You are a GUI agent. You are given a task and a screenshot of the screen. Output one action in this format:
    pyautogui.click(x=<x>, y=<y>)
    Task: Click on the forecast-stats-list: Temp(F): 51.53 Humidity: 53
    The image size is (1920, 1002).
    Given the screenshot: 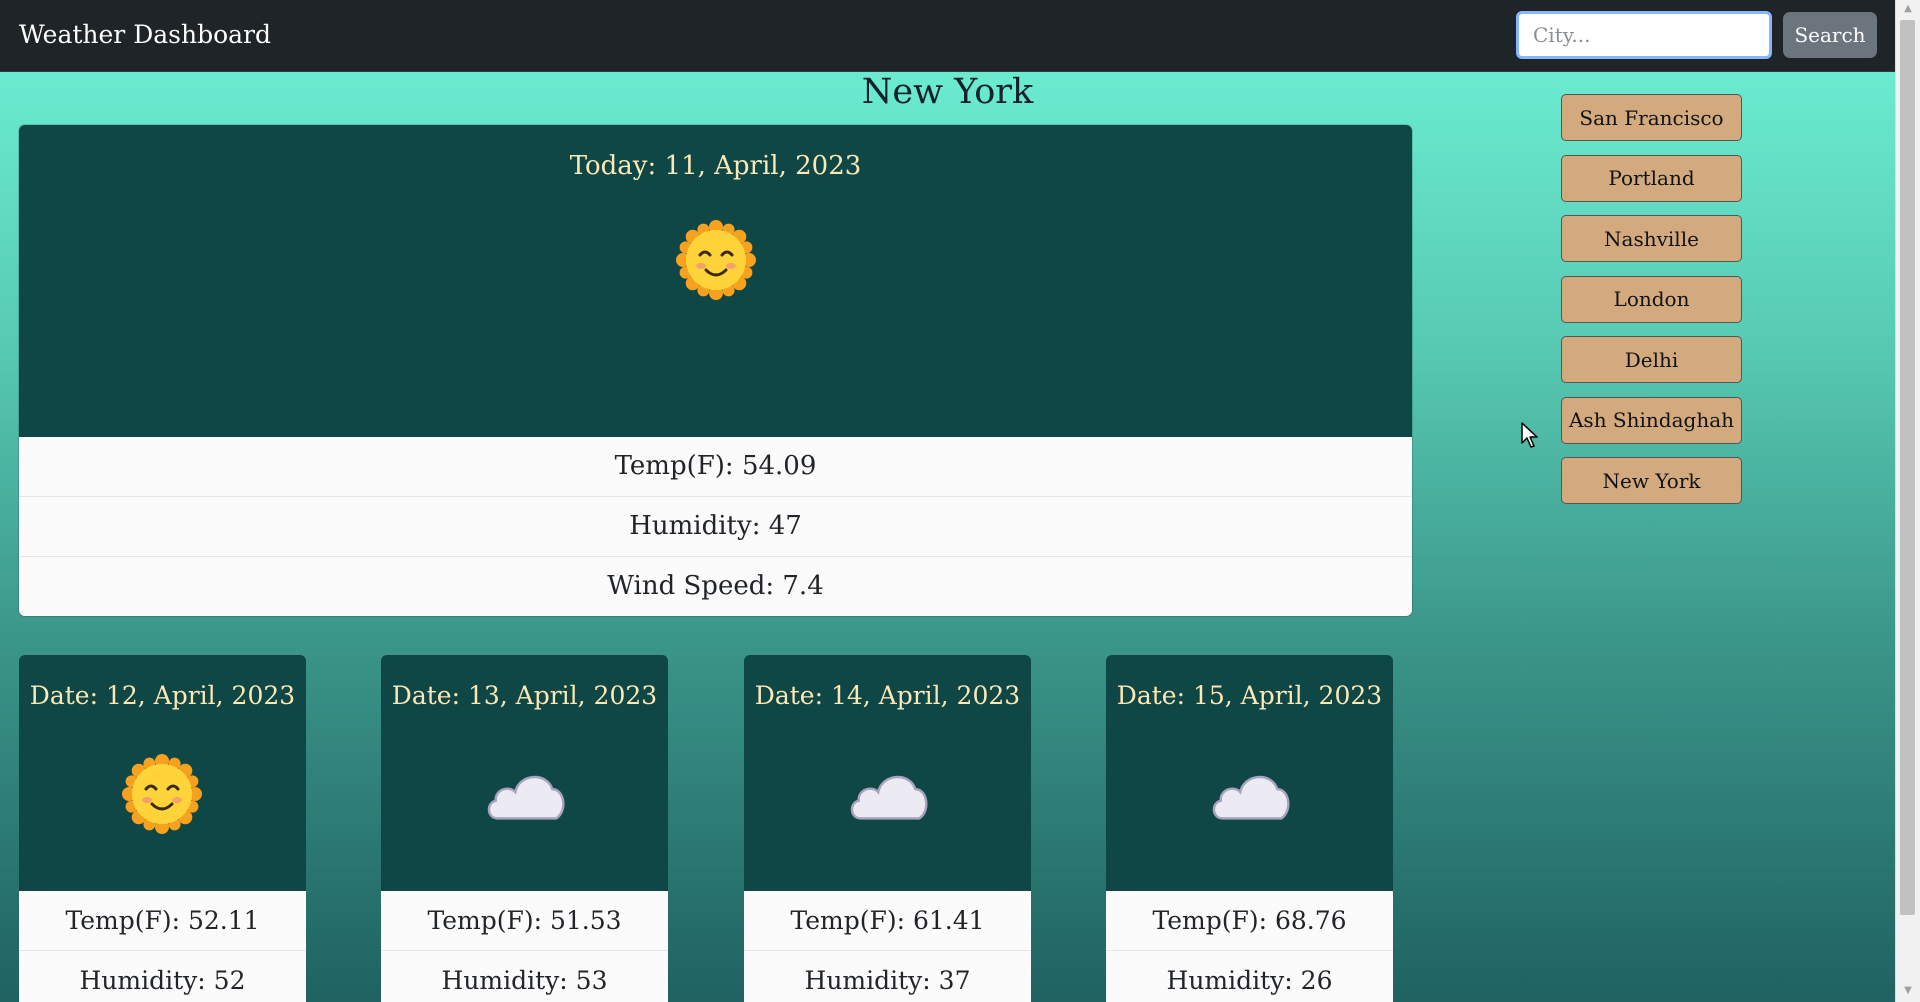 What is the action you would take?
    pyautogui.click(x=524, y=946)
    